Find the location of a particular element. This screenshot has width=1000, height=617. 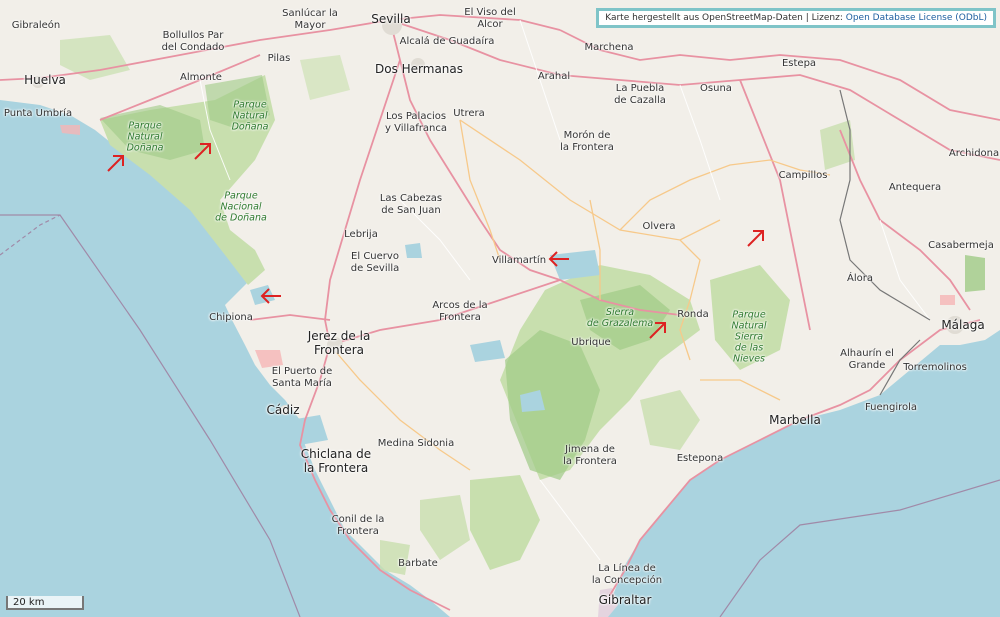

scale-label: 20 km is located at coordinates (29, 602).